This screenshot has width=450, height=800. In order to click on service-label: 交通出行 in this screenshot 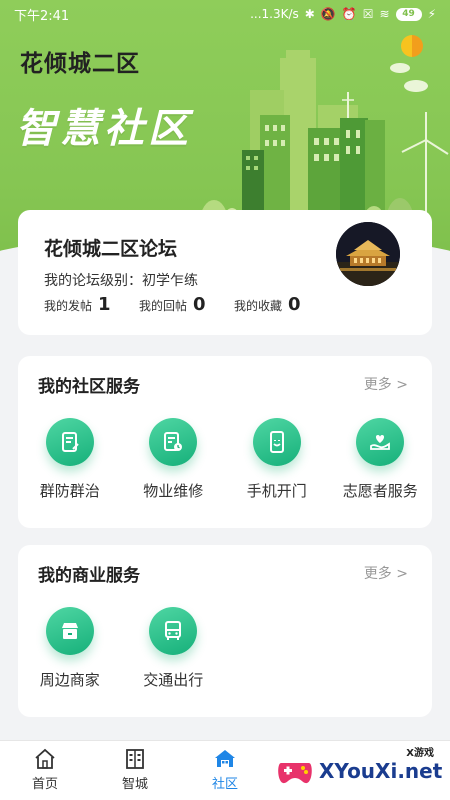, I will do `click(173, 680)`.